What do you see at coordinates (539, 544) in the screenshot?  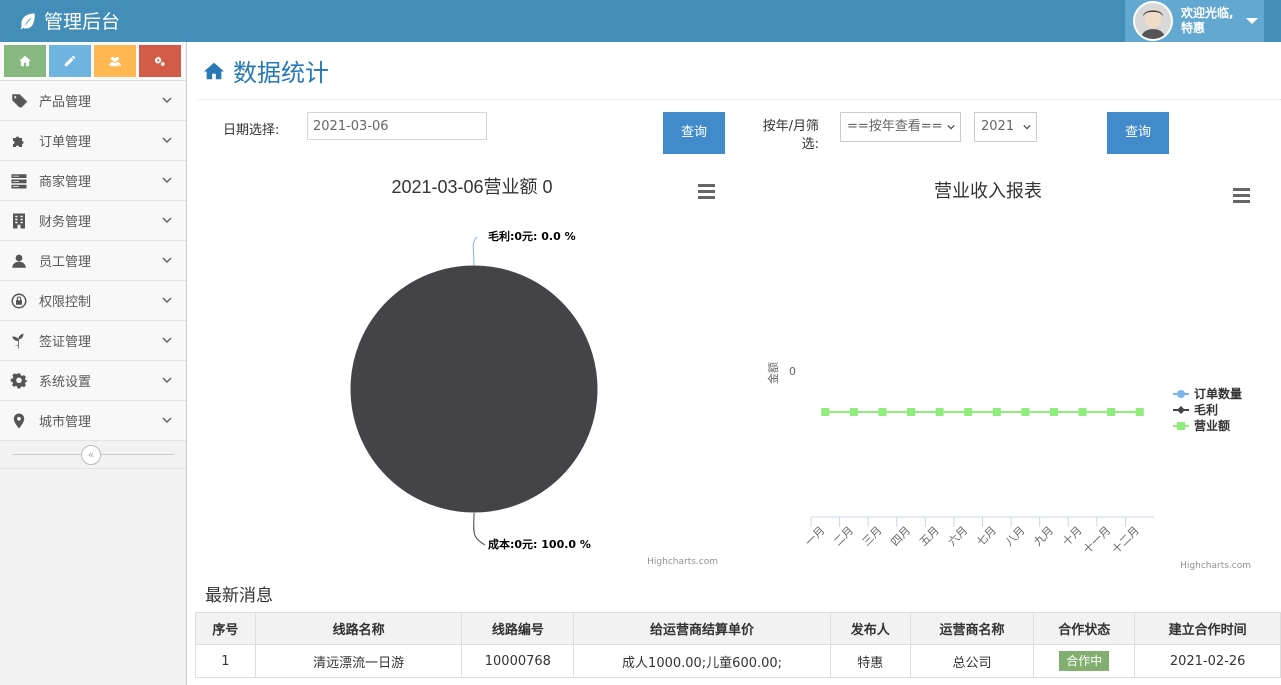 I see `slice-label-cost: 成本:0元: 100.0 %` at bounding box center [539, 544].